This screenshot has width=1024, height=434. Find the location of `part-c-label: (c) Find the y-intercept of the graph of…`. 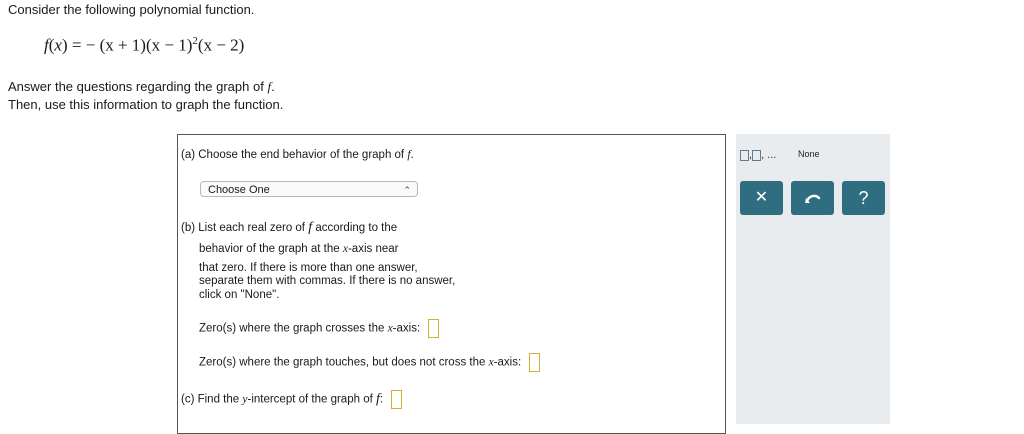

part-c-label: (c) Find the y-intercept of the graph of… is located at coordinates (292, 399).